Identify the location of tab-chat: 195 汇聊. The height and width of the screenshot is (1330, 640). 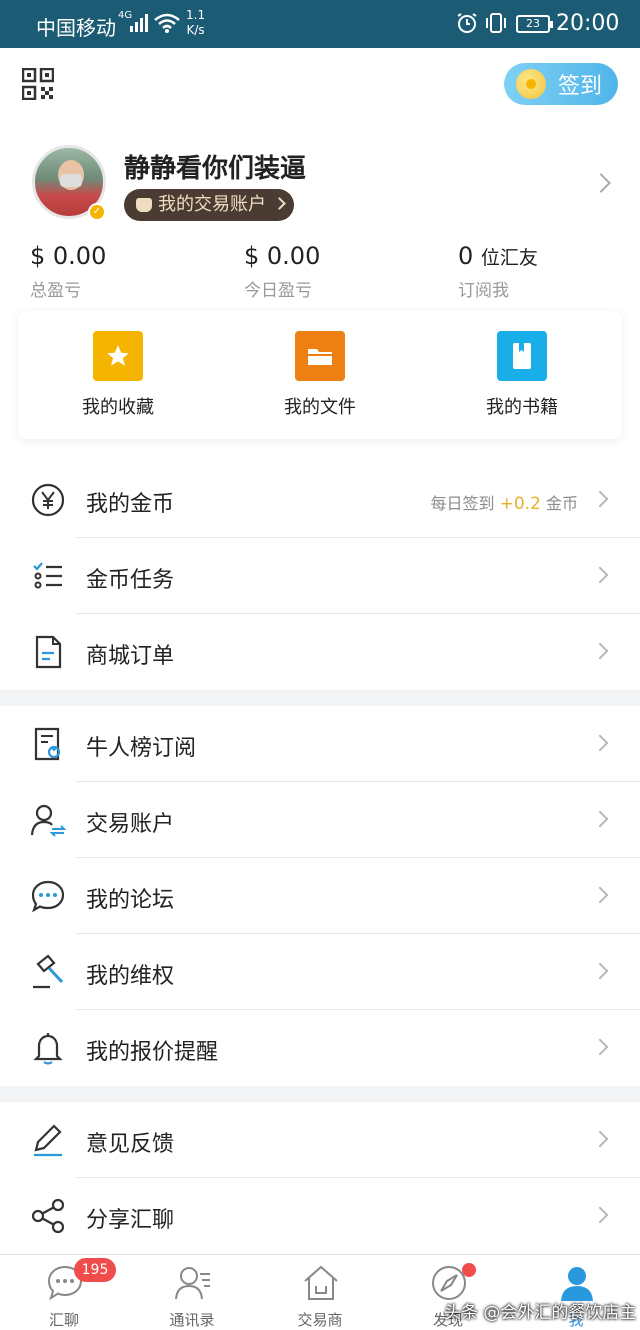
(64, 1292).